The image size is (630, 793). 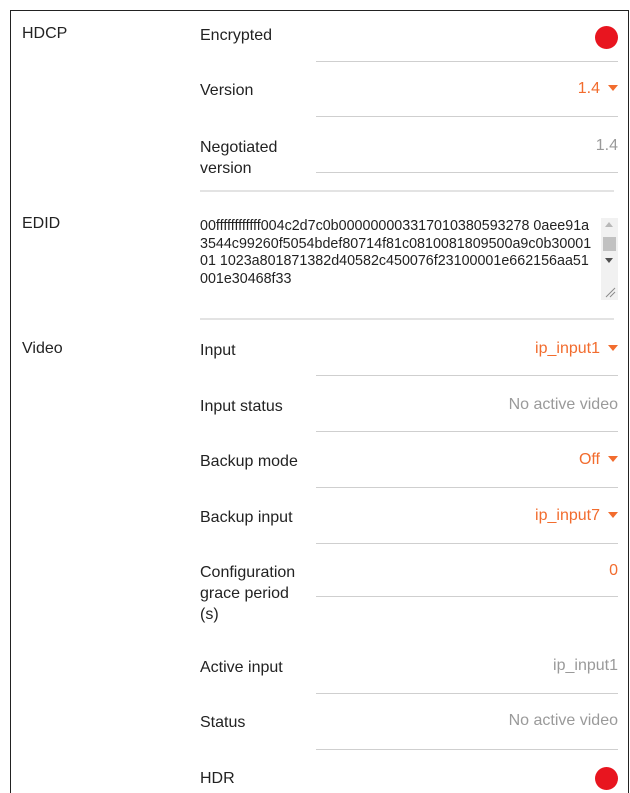 What do you see at coordinates (588, 88) in the screenshot?
I see `version-value: 1.4` at bounding box center [588, 88].